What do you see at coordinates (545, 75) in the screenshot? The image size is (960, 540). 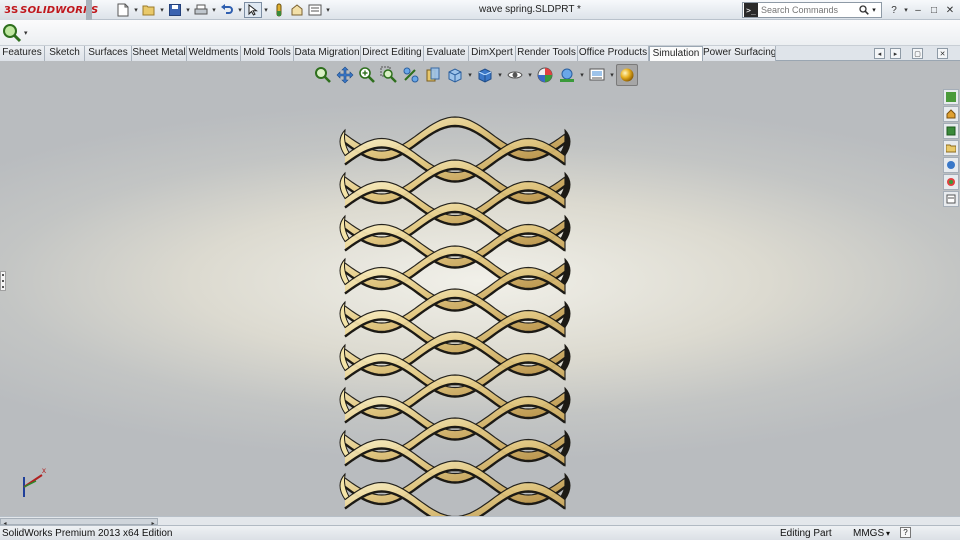 I see `edit-appearance-icon` at bounding box center [545, 75].